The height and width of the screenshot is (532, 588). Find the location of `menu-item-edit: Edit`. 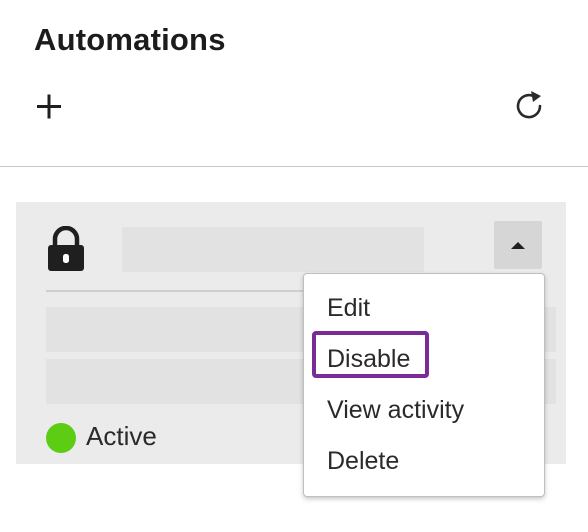

menu-item-edit: Edit is located at coordinates (348, 308).